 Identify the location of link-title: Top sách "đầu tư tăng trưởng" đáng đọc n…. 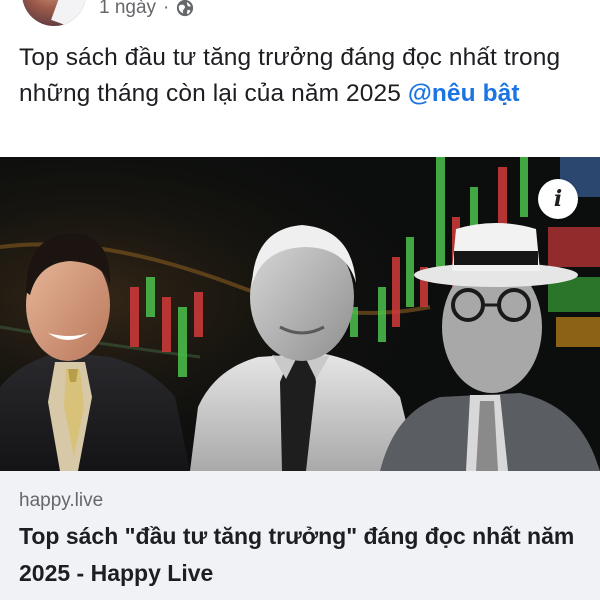
(304, 555).